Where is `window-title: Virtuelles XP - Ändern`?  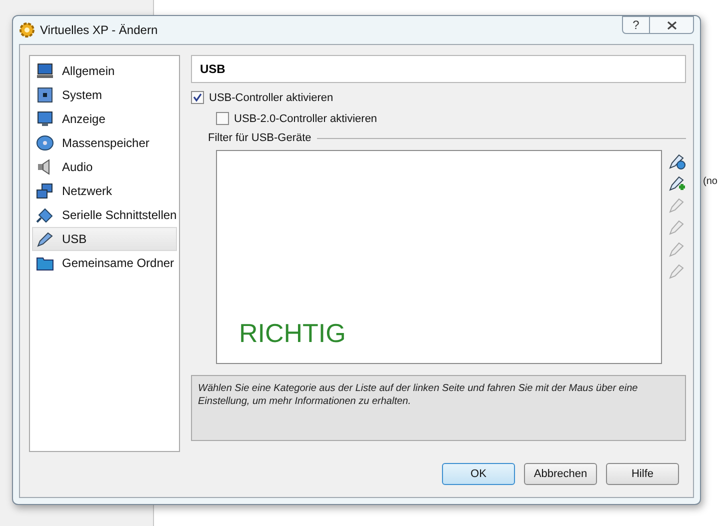
window-title: Virtuelles XP - Ändern is located at coordinates (99, 30).